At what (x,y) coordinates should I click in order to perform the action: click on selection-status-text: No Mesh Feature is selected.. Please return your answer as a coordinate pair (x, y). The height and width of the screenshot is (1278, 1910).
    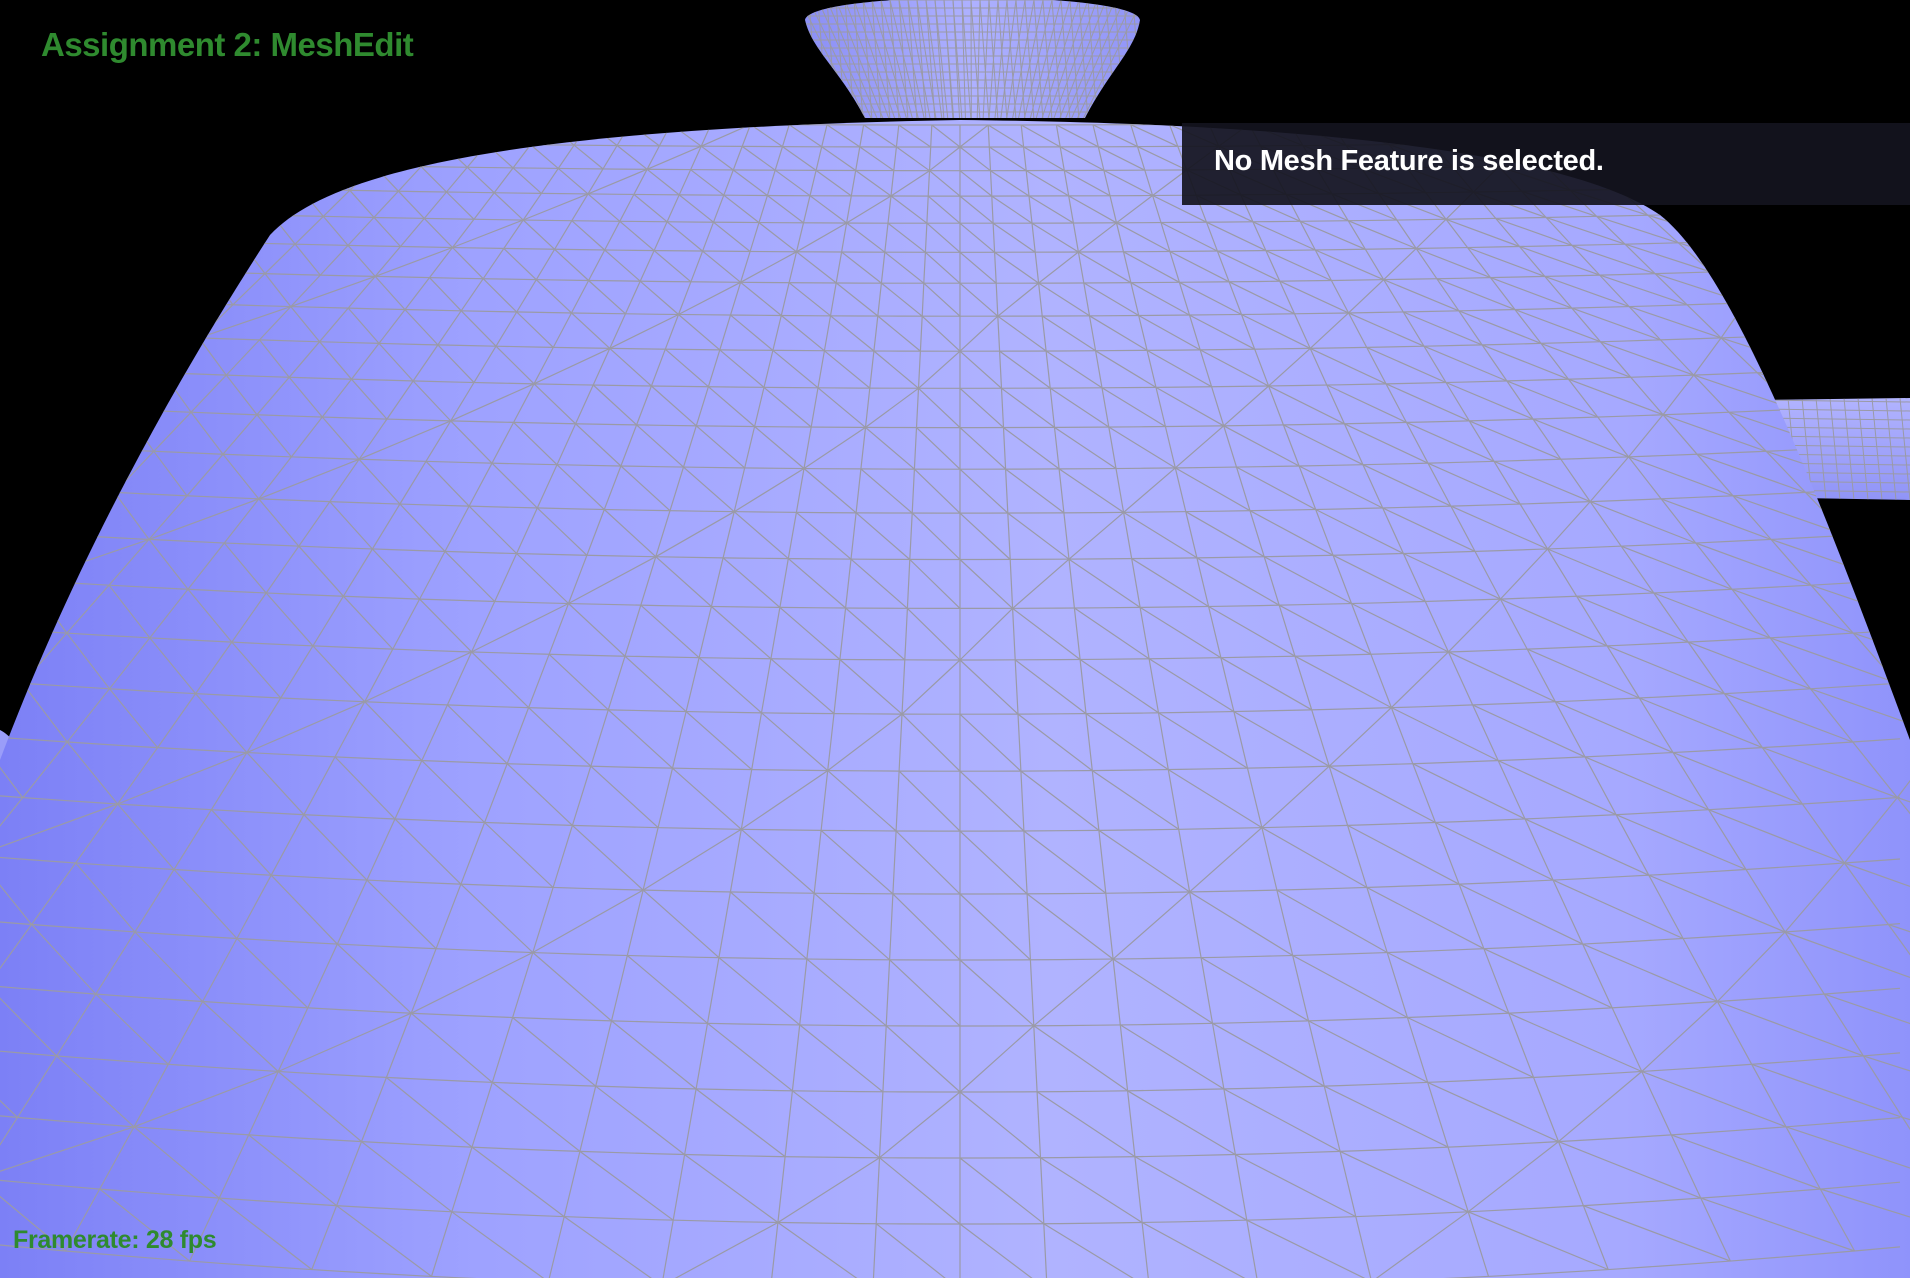
    Looking at the image, I should click on (1409, 161).